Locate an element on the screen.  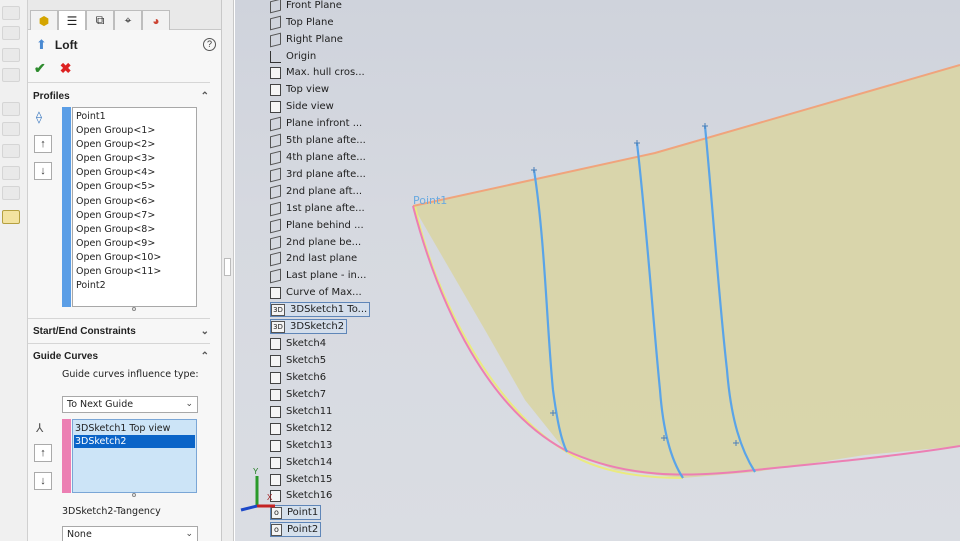
list-item: Open Group<6> is located at coordinates (134, 202).